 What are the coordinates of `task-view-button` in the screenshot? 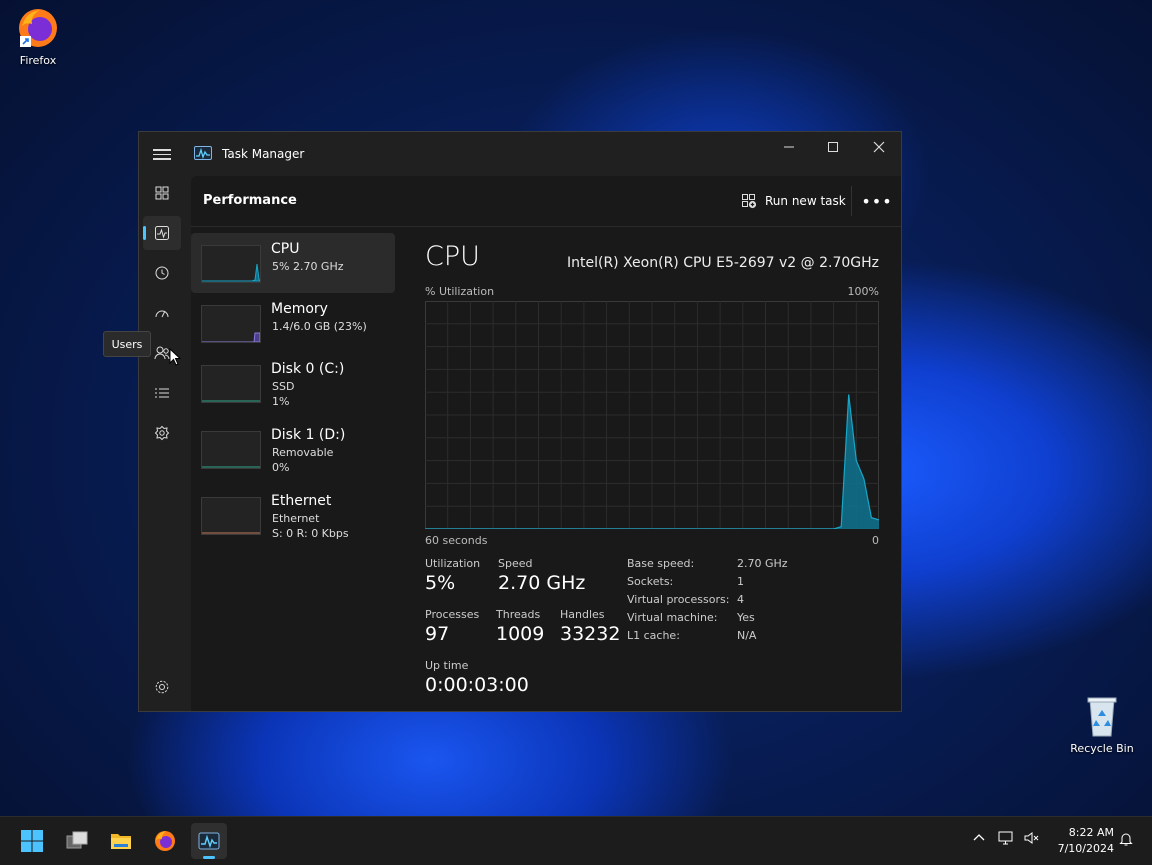 It's located at (77, 841).